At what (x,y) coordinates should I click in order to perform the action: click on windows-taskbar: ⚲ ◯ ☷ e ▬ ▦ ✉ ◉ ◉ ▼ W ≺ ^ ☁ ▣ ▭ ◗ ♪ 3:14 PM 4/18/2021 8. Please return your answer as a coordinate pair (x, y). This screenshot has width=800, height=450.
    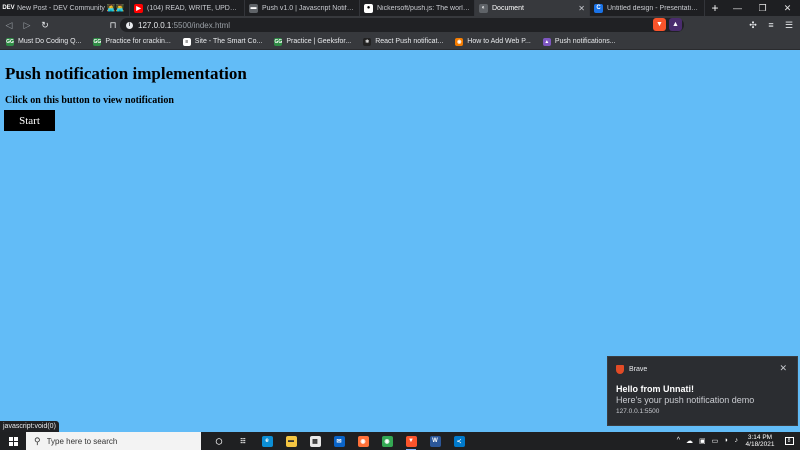
    Looking at the image, I should click on (400, 441).